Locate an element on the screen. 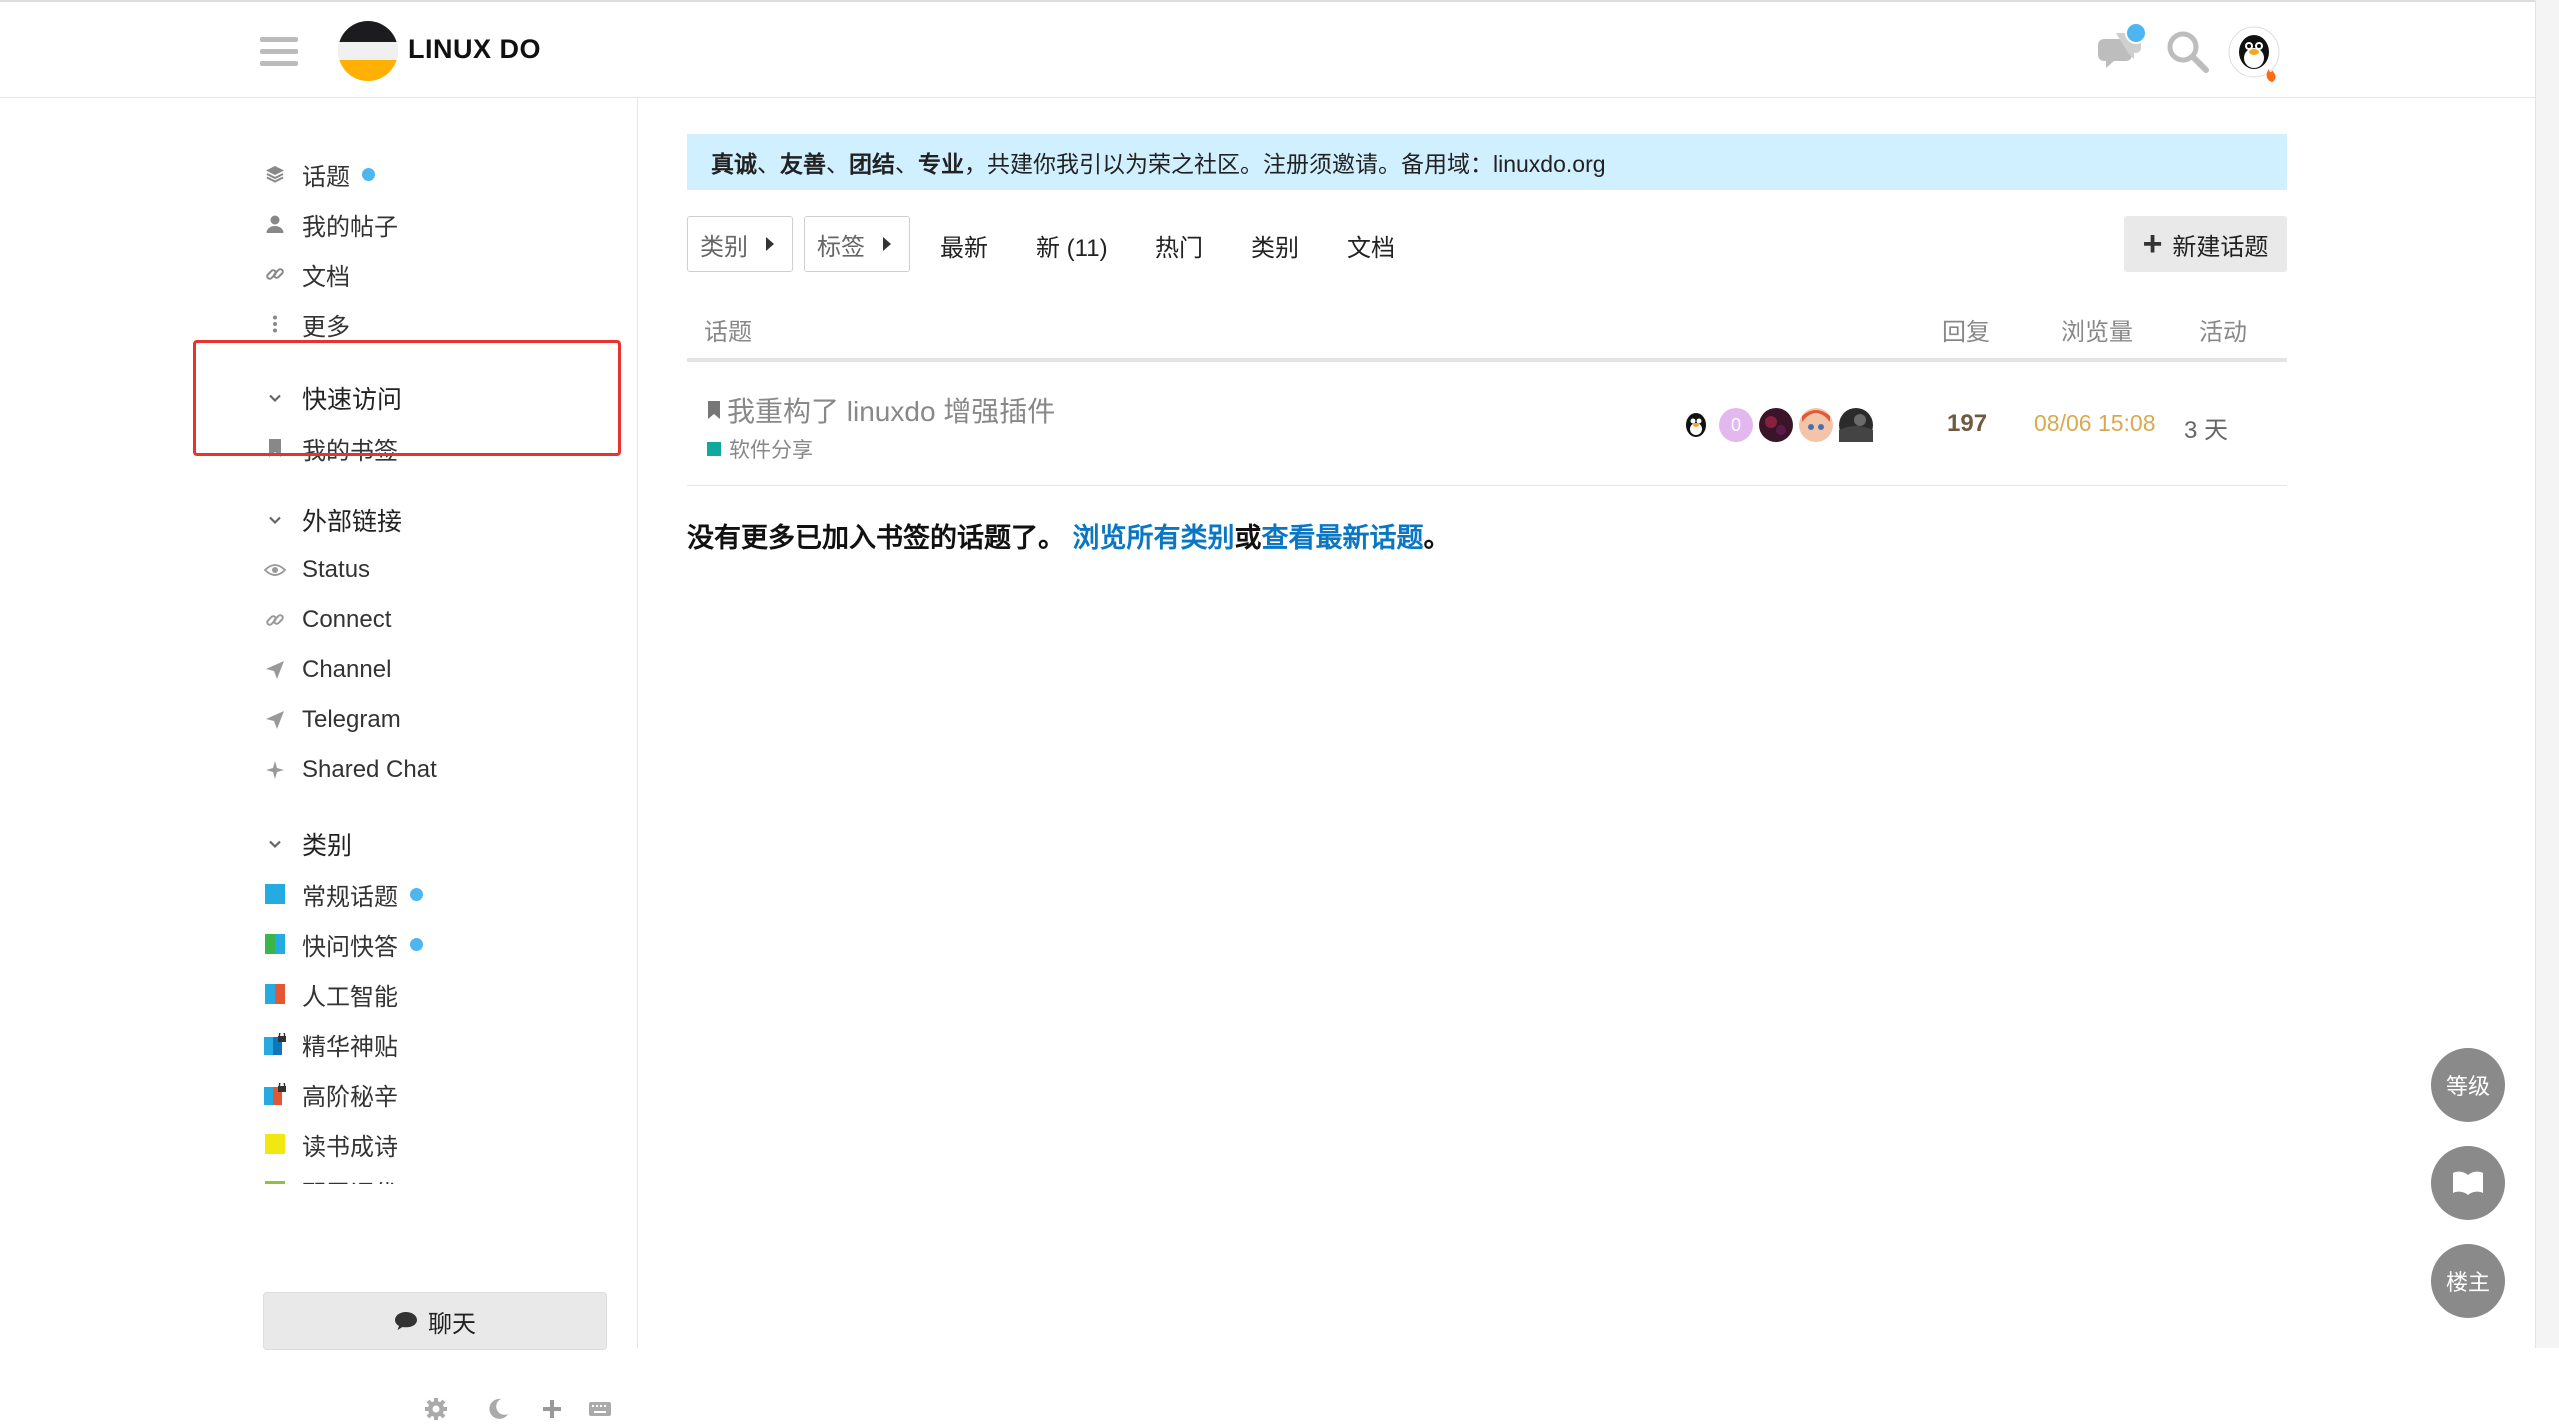  sidebar-category-featured: 精华神贴 is located at coordinates (331, 1044).